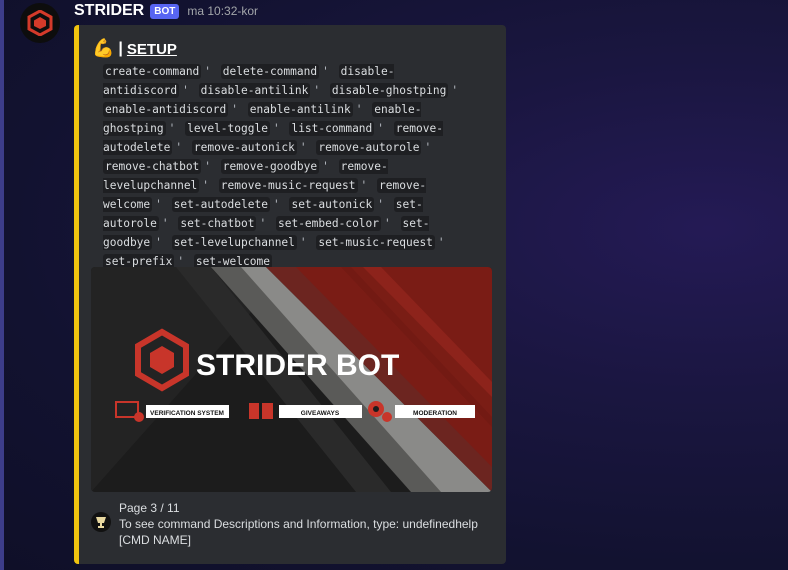 This screenshot has height=570, width=788. I want to click on strider-logo-icon, so click(40, 23).